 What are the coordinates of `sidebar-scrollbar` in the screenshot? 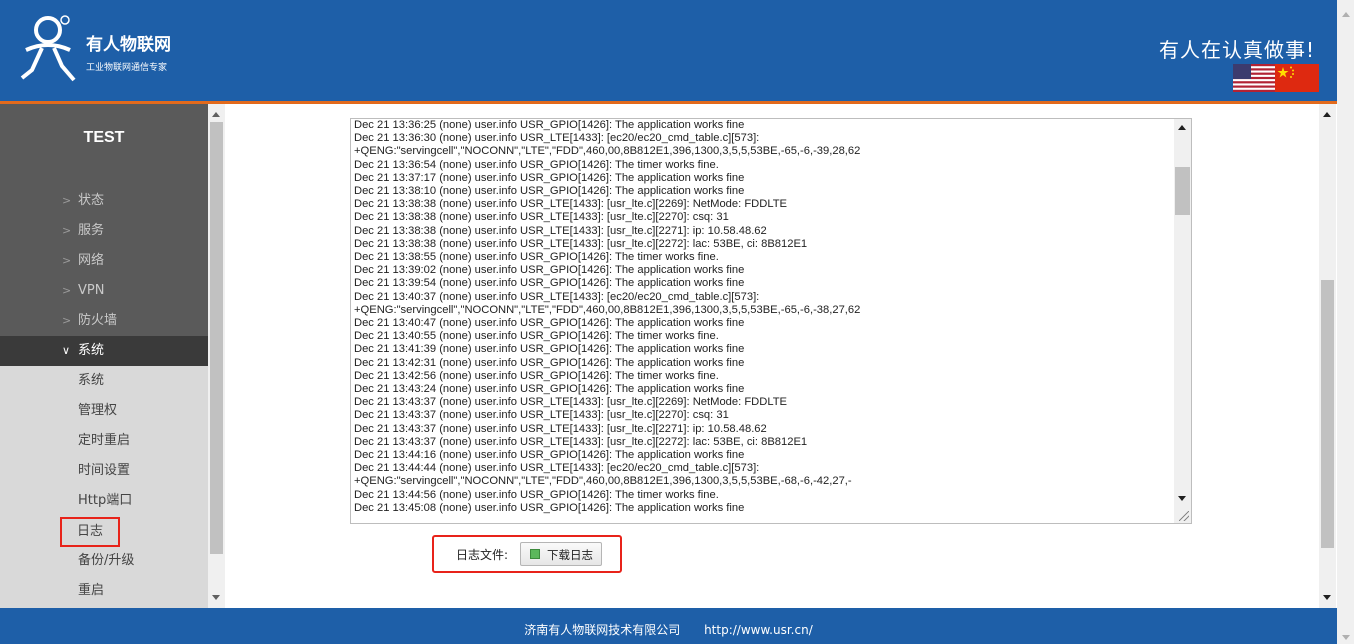 It's located at (216, 356).